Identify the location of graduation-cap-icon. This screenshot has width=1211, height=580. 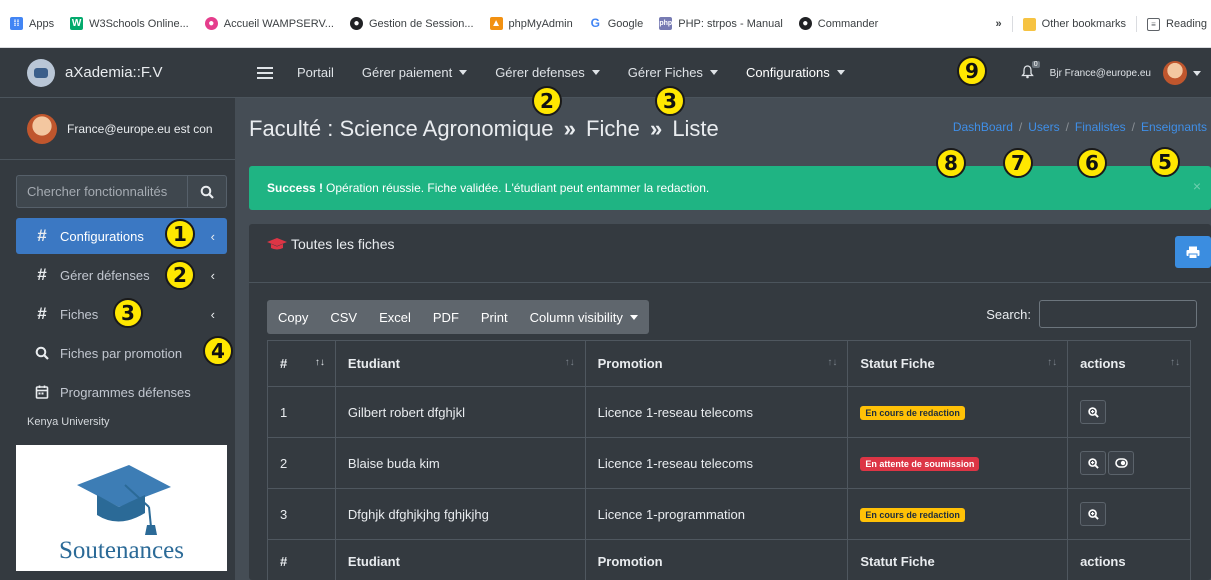
(277, 244).